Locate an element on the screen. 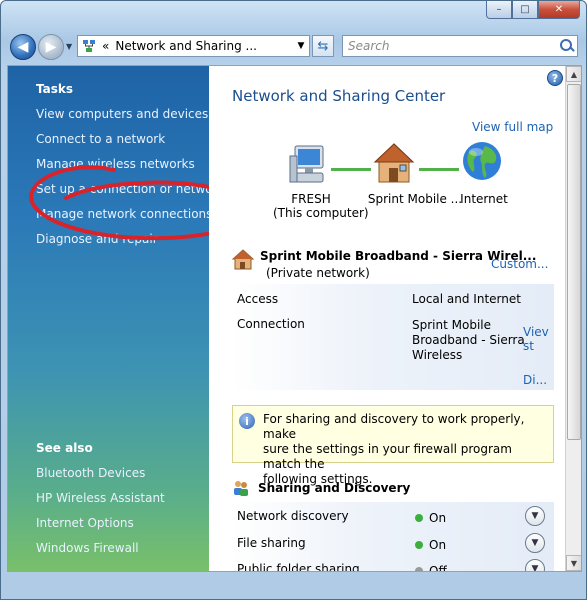 This screenshot has height=600, width=587. see-also-hp-wireless: HP Wireless Assistant is located at coordinates (100, 498).